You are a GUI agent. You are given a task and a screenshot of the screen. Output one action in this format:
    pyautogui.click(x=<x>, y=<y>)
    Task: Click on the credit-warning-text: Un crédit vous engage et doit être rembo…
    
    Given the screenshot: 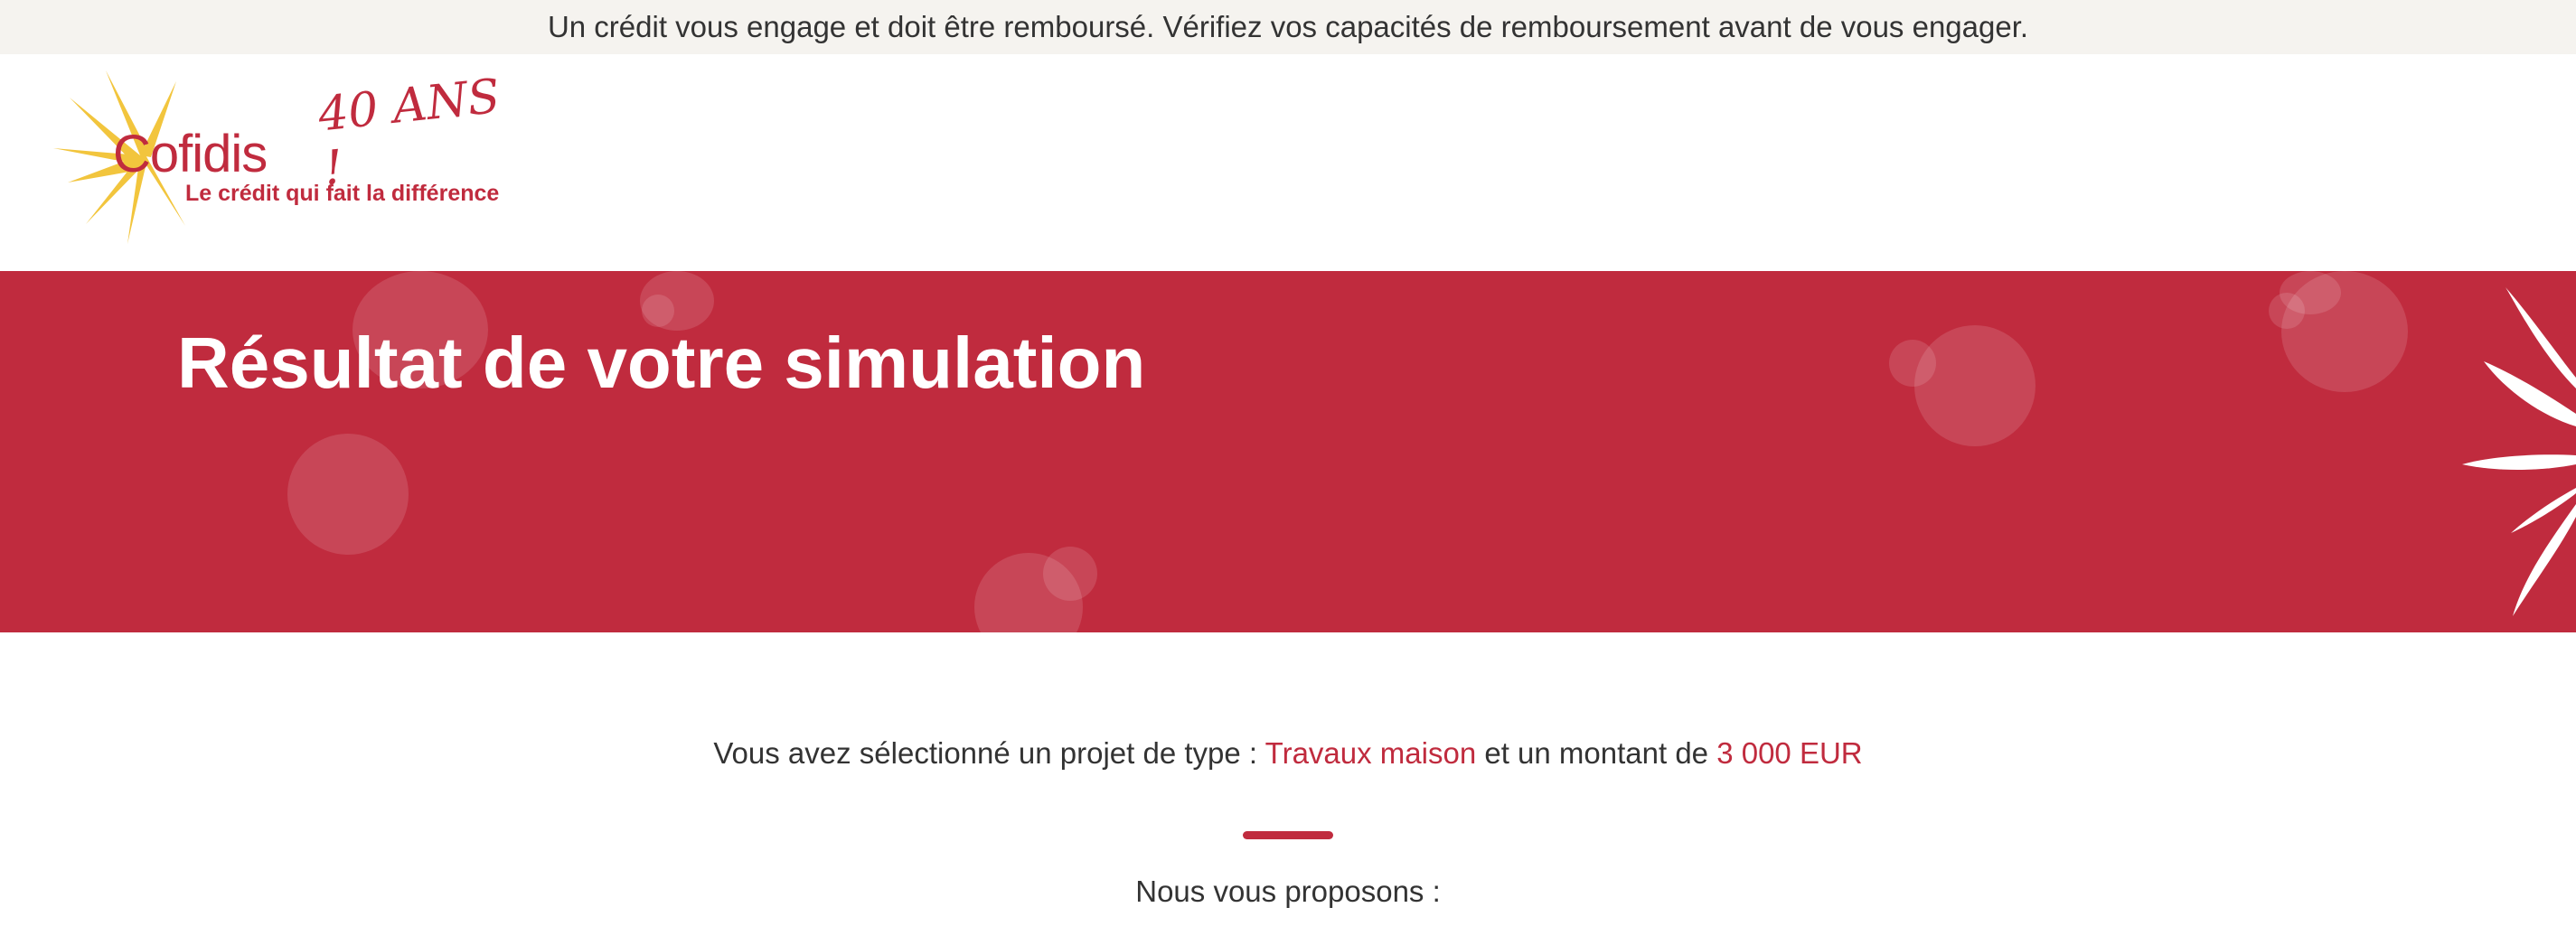 What is the action you would take?
    pyautogui.click(x=1288, y=26)
    